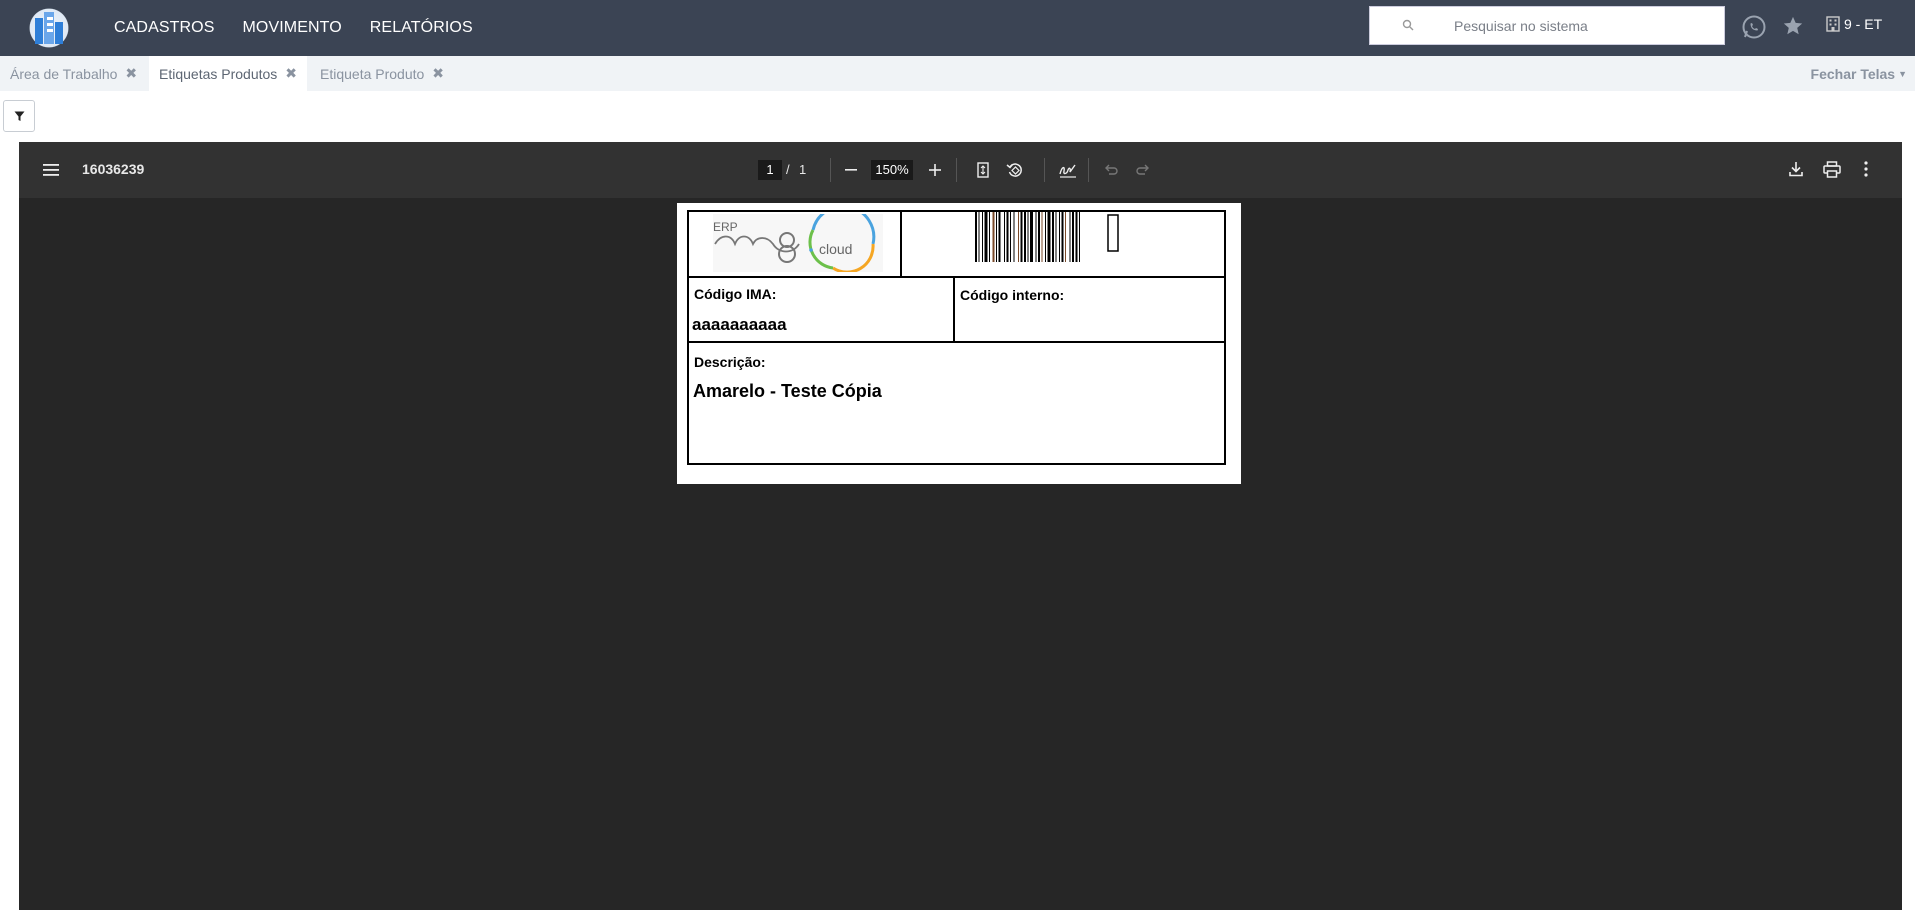 The height and width of the screenshot is (915, 1915). Describe the element at coordinates (113, 169) in the screenshot. I see `document-title: 16036239` at that location.